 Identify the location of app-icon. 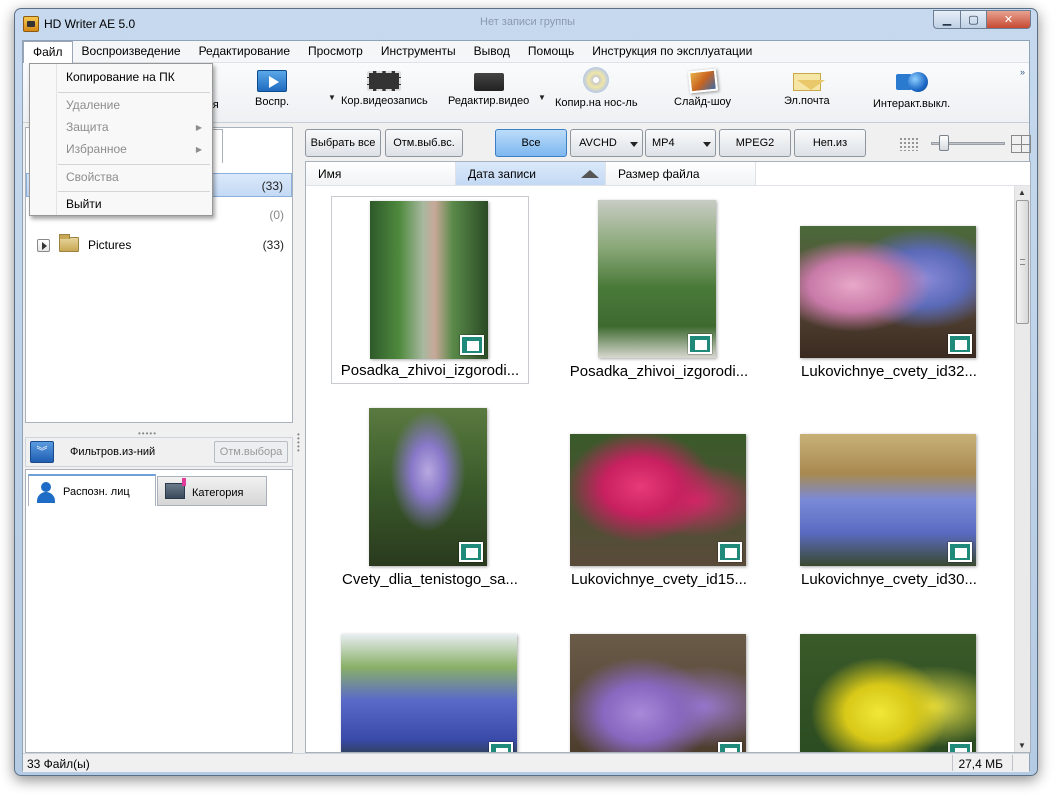
(31, 24).